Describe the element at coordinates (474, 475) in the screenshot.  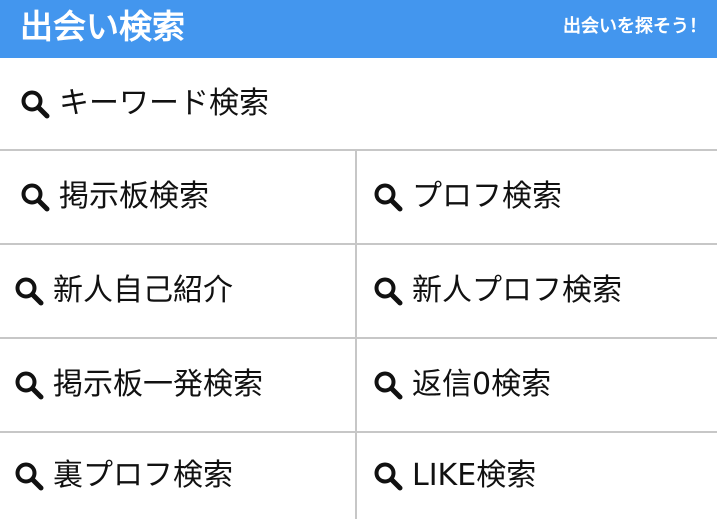
I see `like-search-label: LIKE検索` at that location.